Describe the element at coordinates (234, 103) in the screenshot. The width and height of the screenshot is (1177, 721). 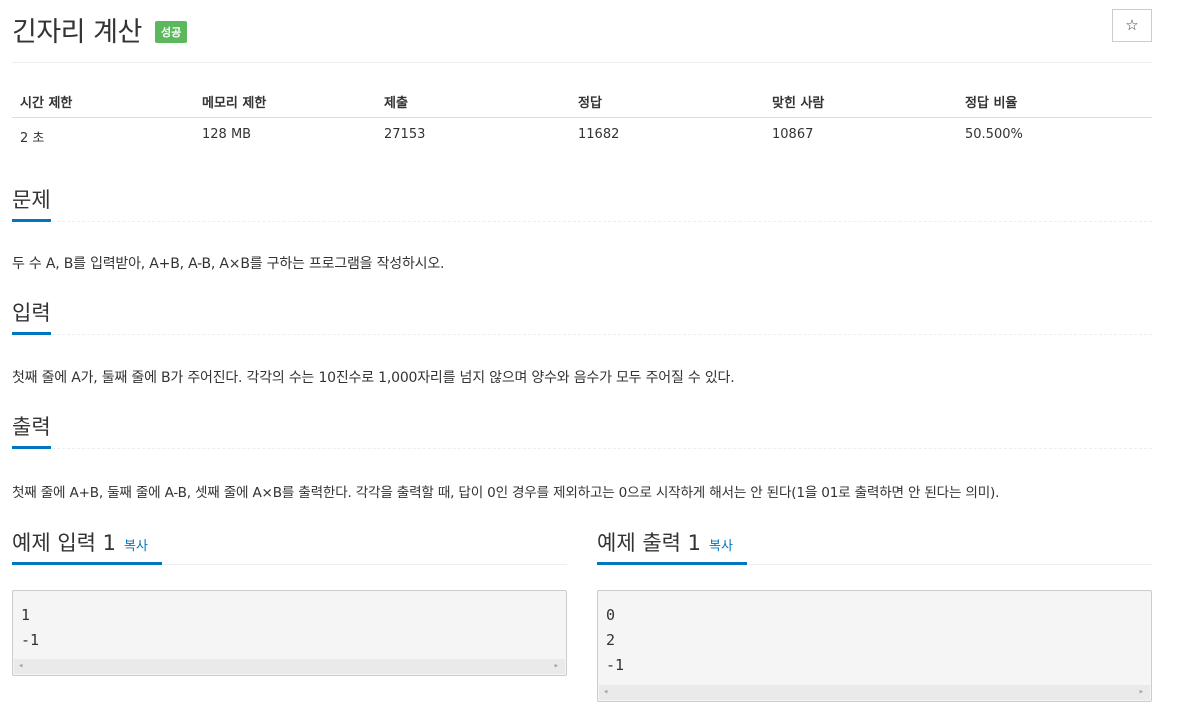
I see `header-memory-limit: 메모리 제한` at that location.